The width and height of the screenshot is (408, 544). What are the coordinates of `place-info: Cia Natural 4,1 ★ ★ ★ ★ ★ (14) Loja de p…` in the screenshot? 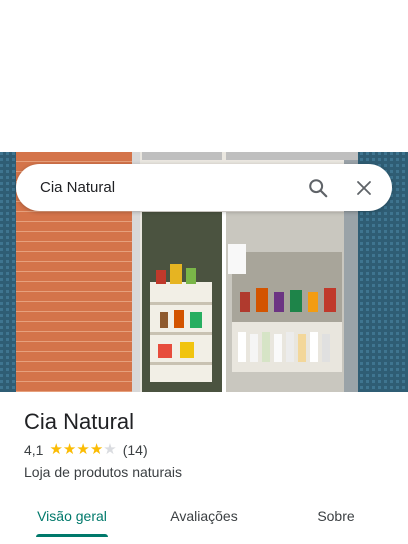 It's located at (209, 444).